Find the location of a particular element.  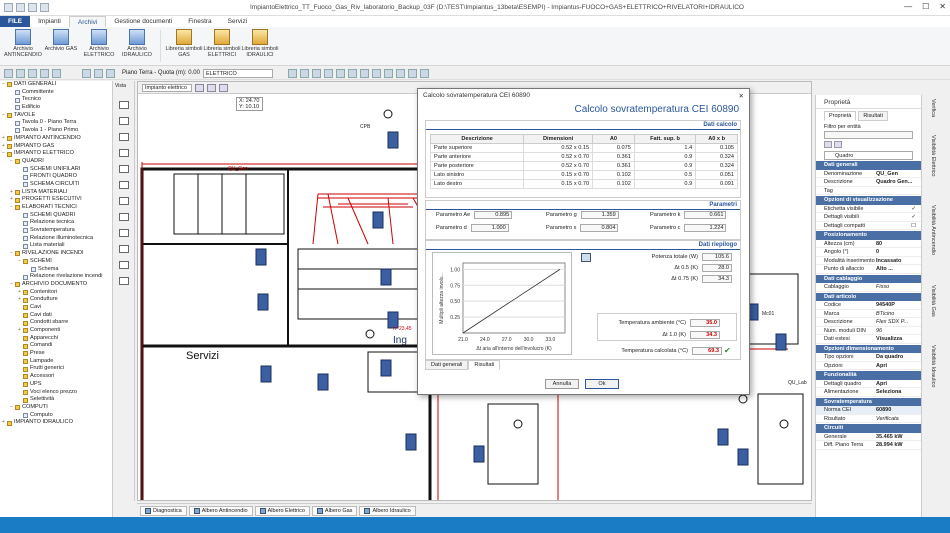

property-section-header: Circuiti is located at coordinates (868, 428).